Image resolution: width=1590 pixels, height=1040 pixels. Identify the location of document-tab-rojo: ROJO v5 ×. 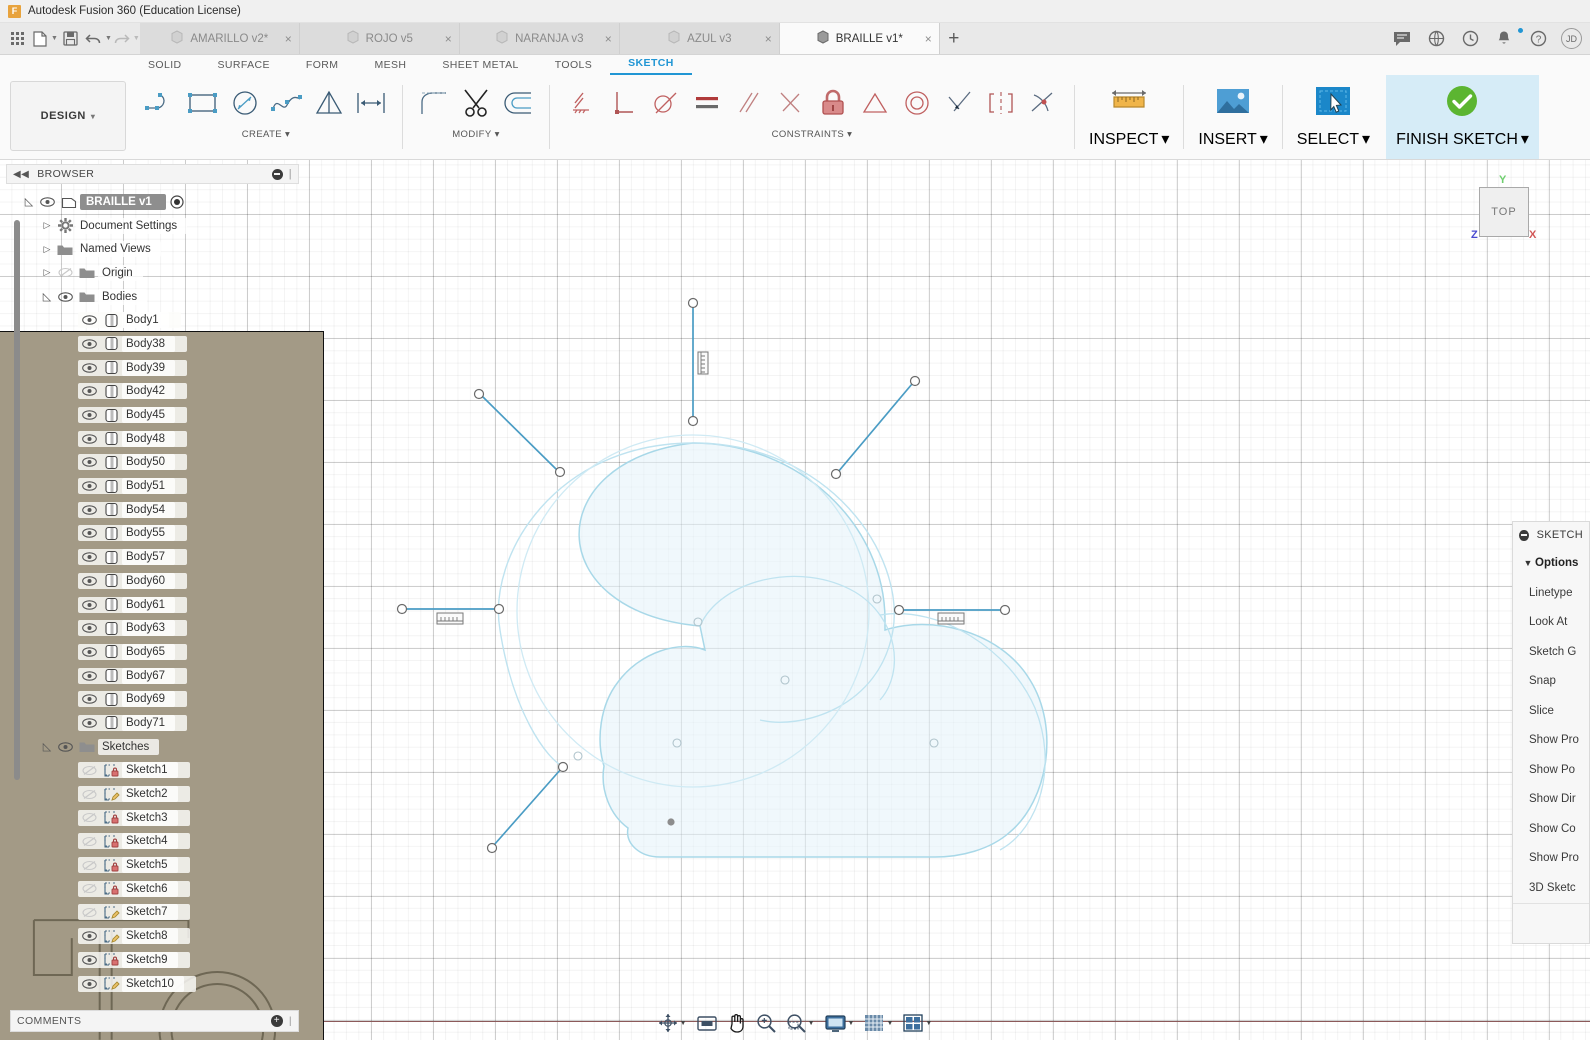
(379, 38).